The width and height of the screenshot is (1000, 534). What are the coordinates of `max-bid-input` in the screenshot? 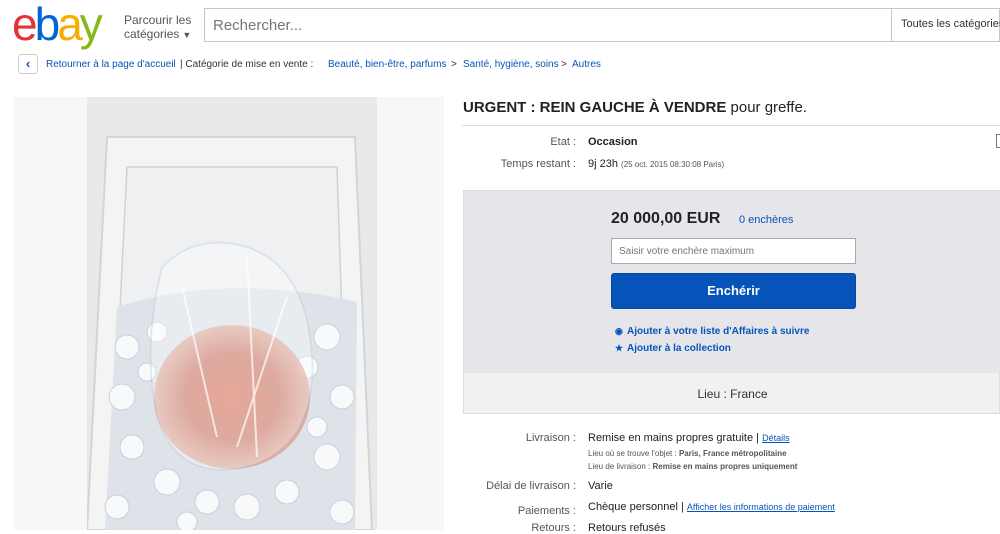 It's located at (733, 251).